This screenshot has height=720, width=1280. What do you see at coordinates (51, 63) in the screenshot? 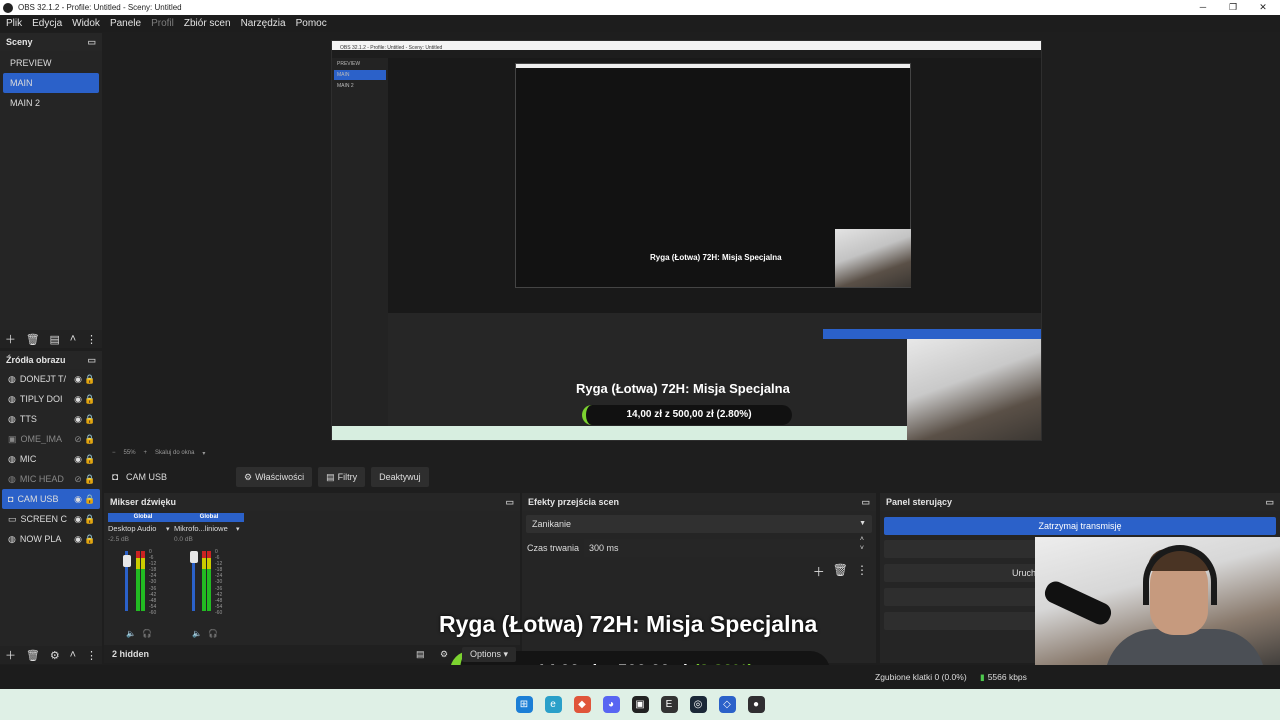
I see `scene-item-preview: PREVIEW` at bounding box center [51, 63].